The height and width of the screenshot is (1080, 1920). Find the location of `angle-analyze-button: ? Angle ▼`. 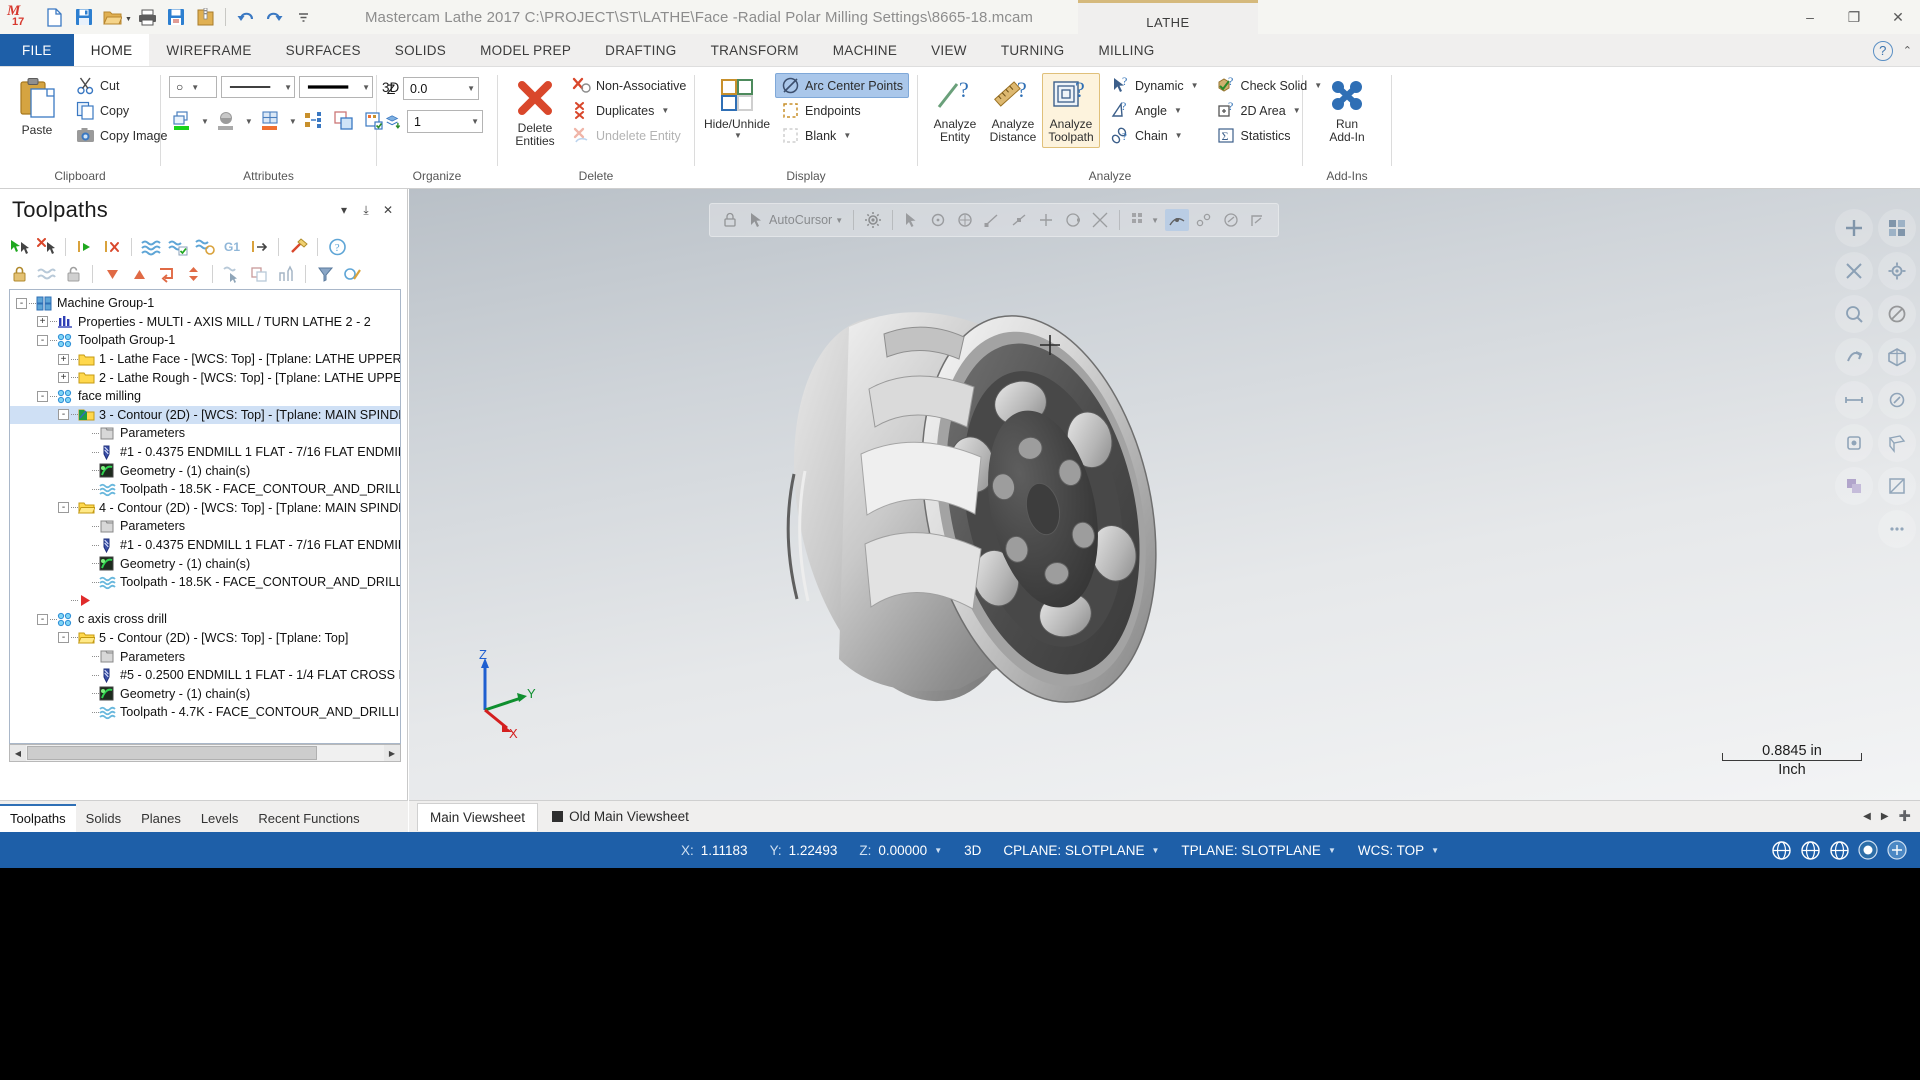

angle-analyze-button: ? Angle ▼ is located at coordinates (1155, 110).